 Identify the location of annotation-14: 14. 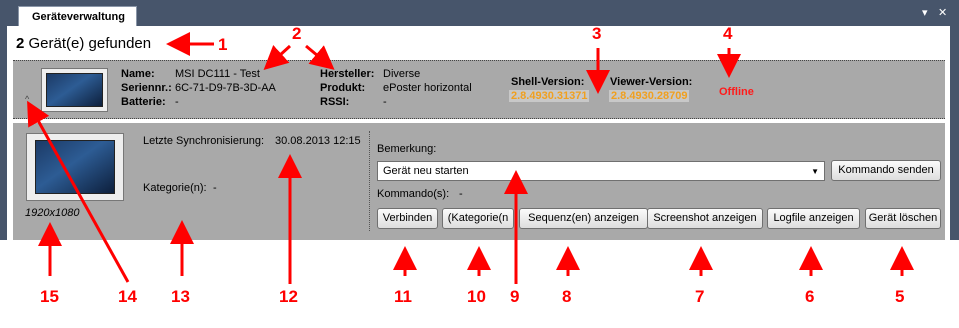
(127, 296).